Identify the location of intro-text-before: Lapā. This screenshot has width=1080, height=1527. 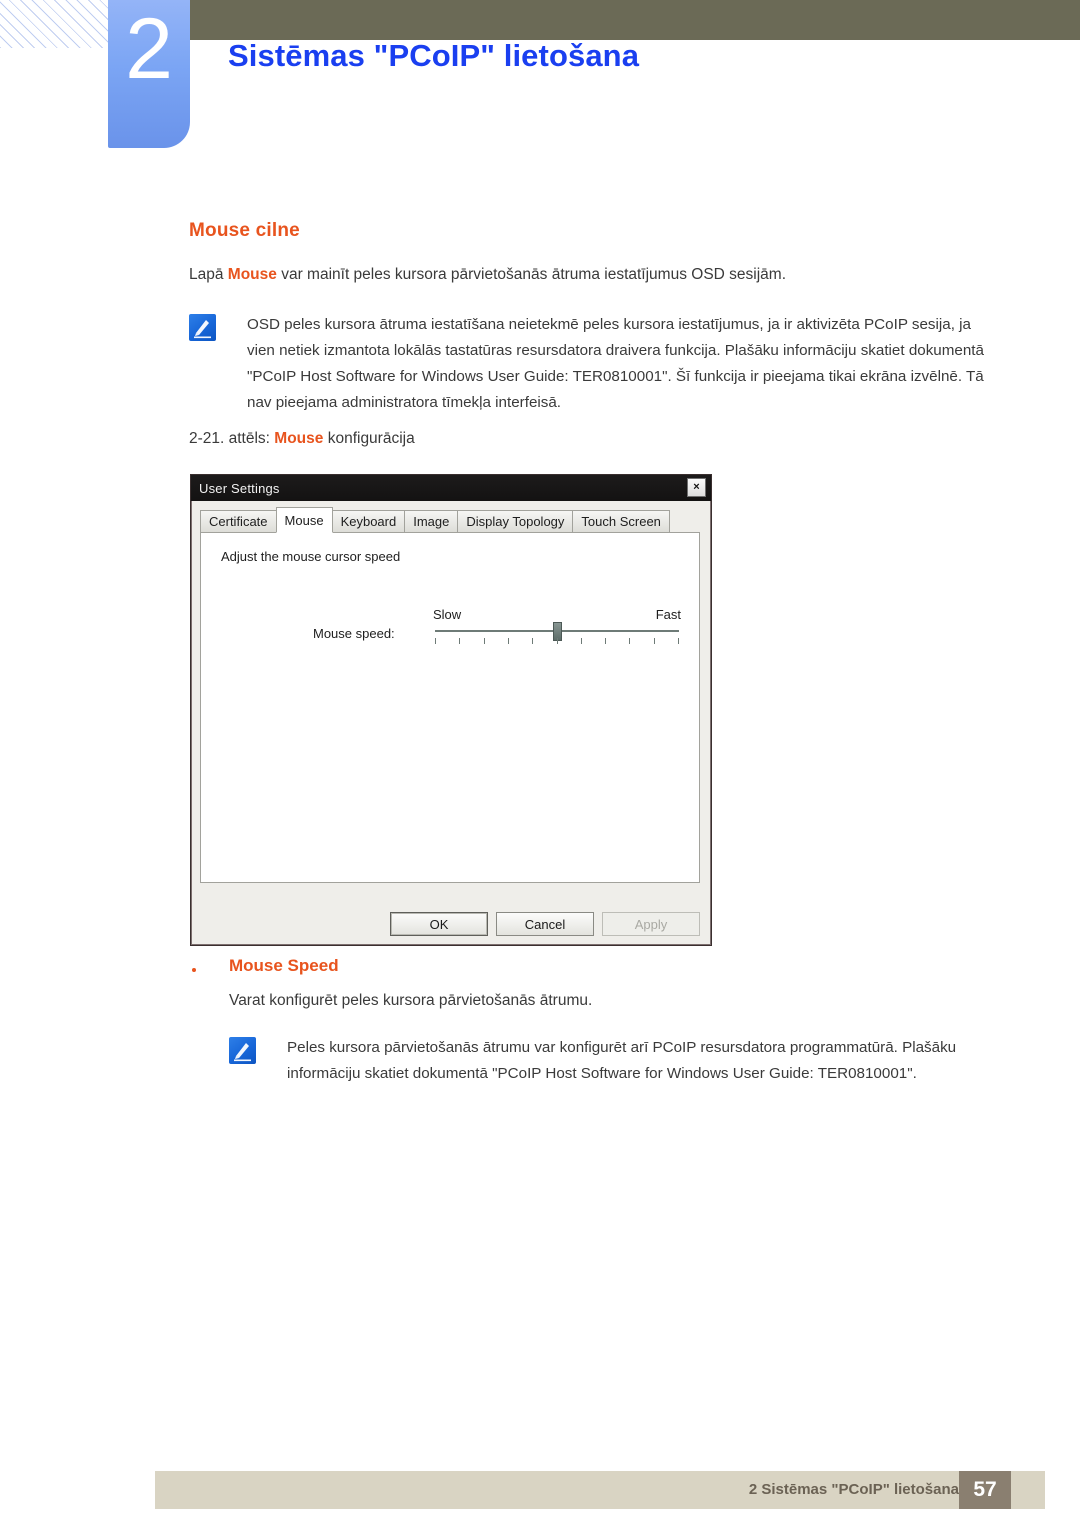
(208, 274).